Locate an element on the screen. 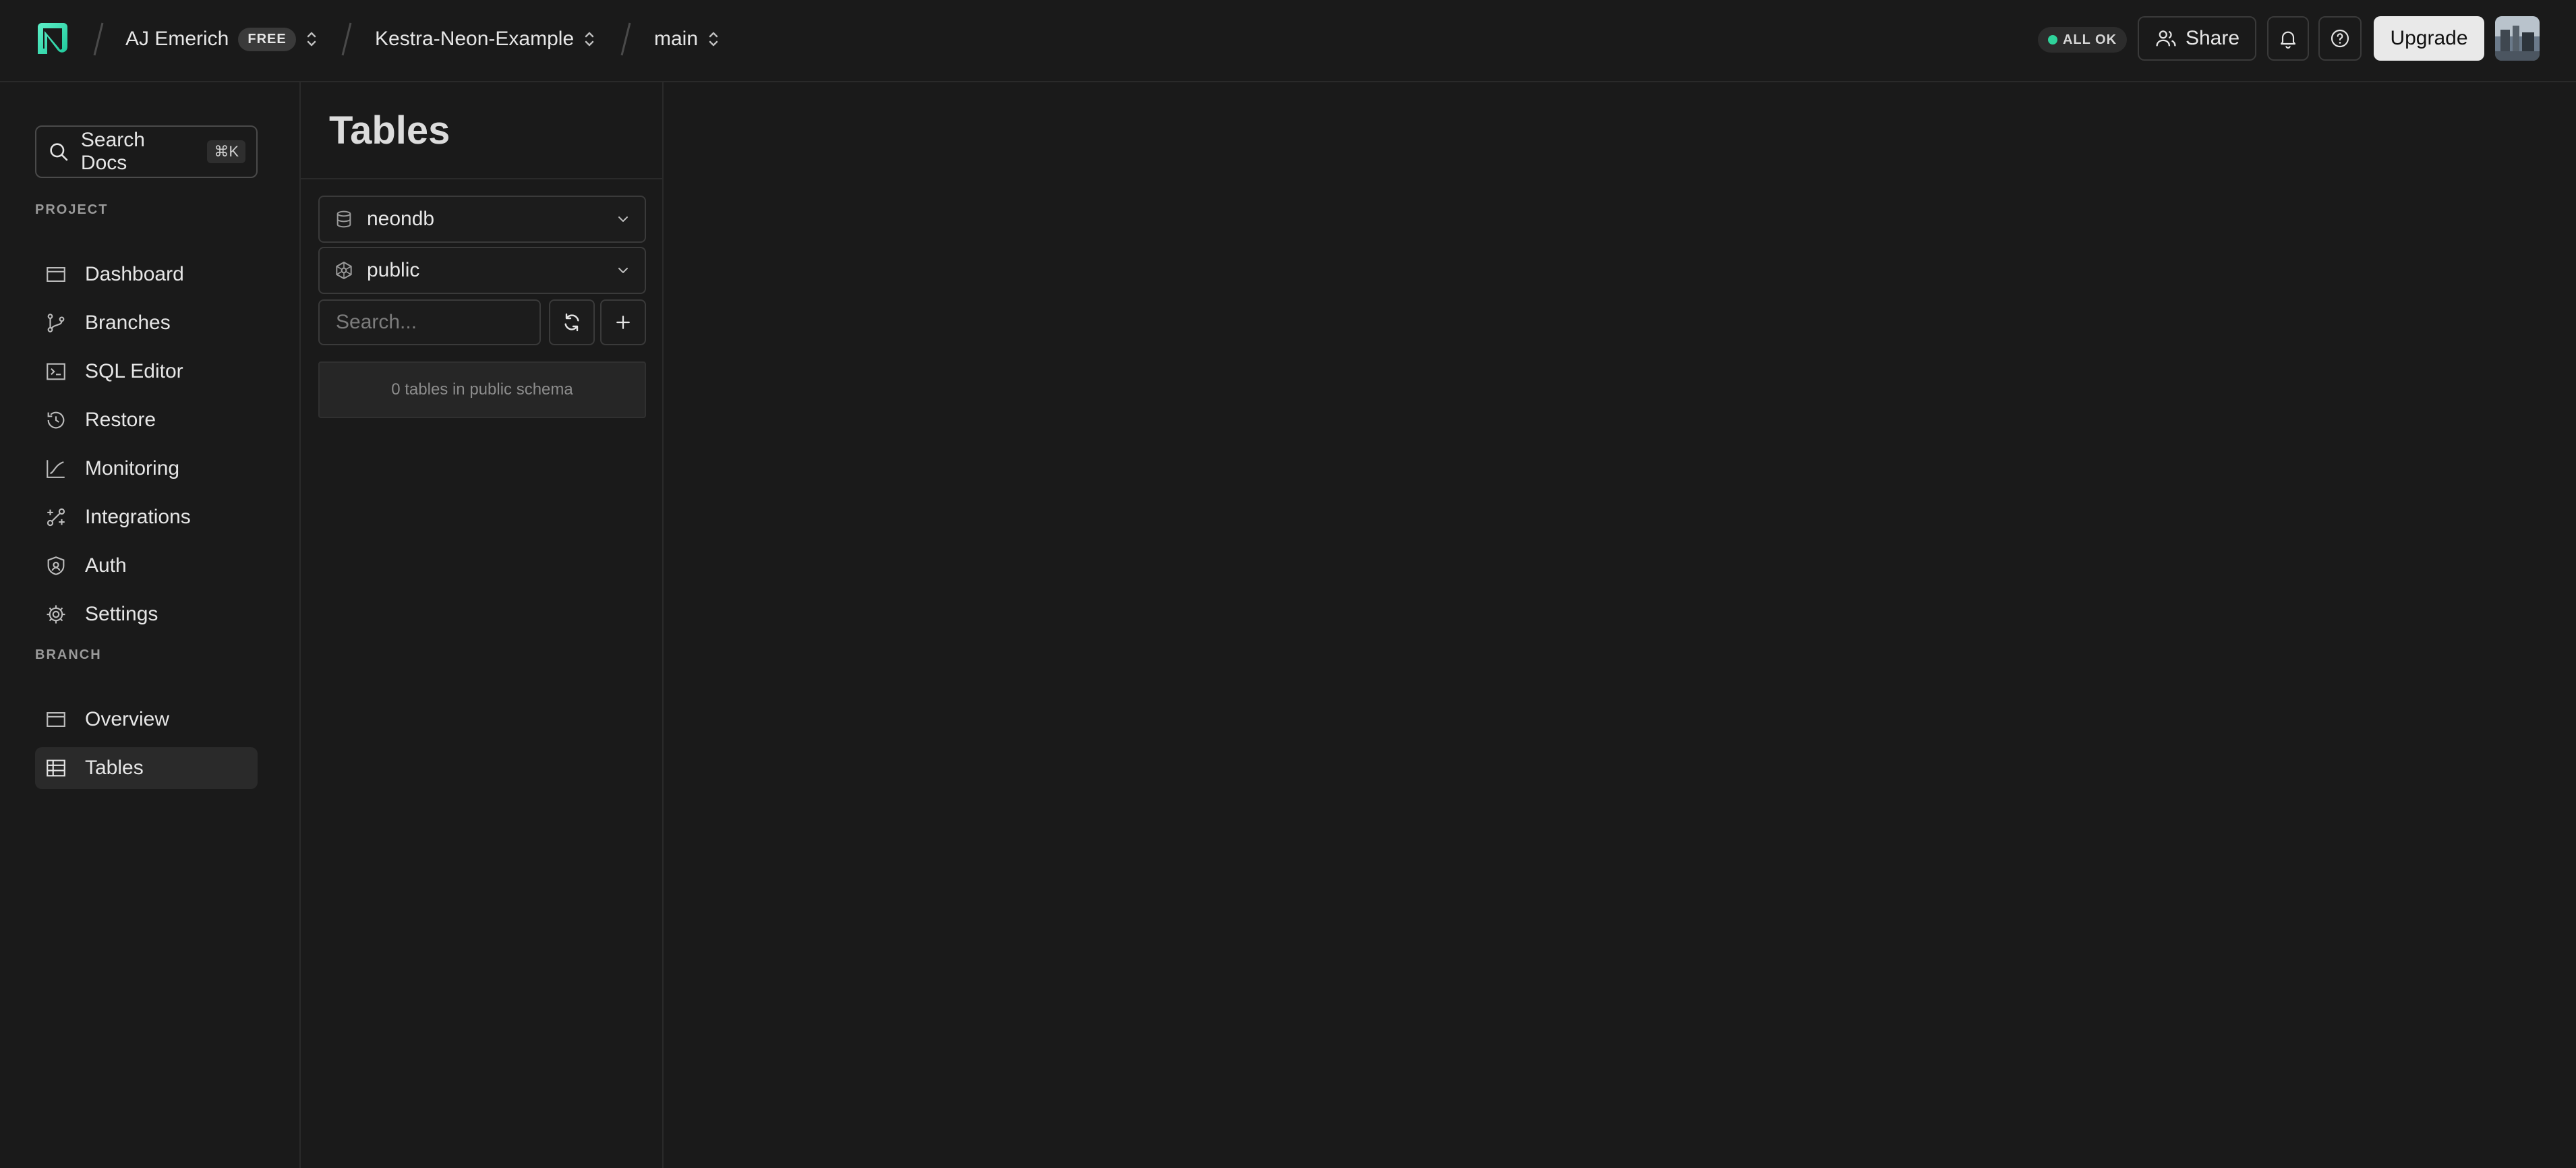 The width and height of the screenshot is (2576, 1168). users-icon is located at coordinates (2166, 38).